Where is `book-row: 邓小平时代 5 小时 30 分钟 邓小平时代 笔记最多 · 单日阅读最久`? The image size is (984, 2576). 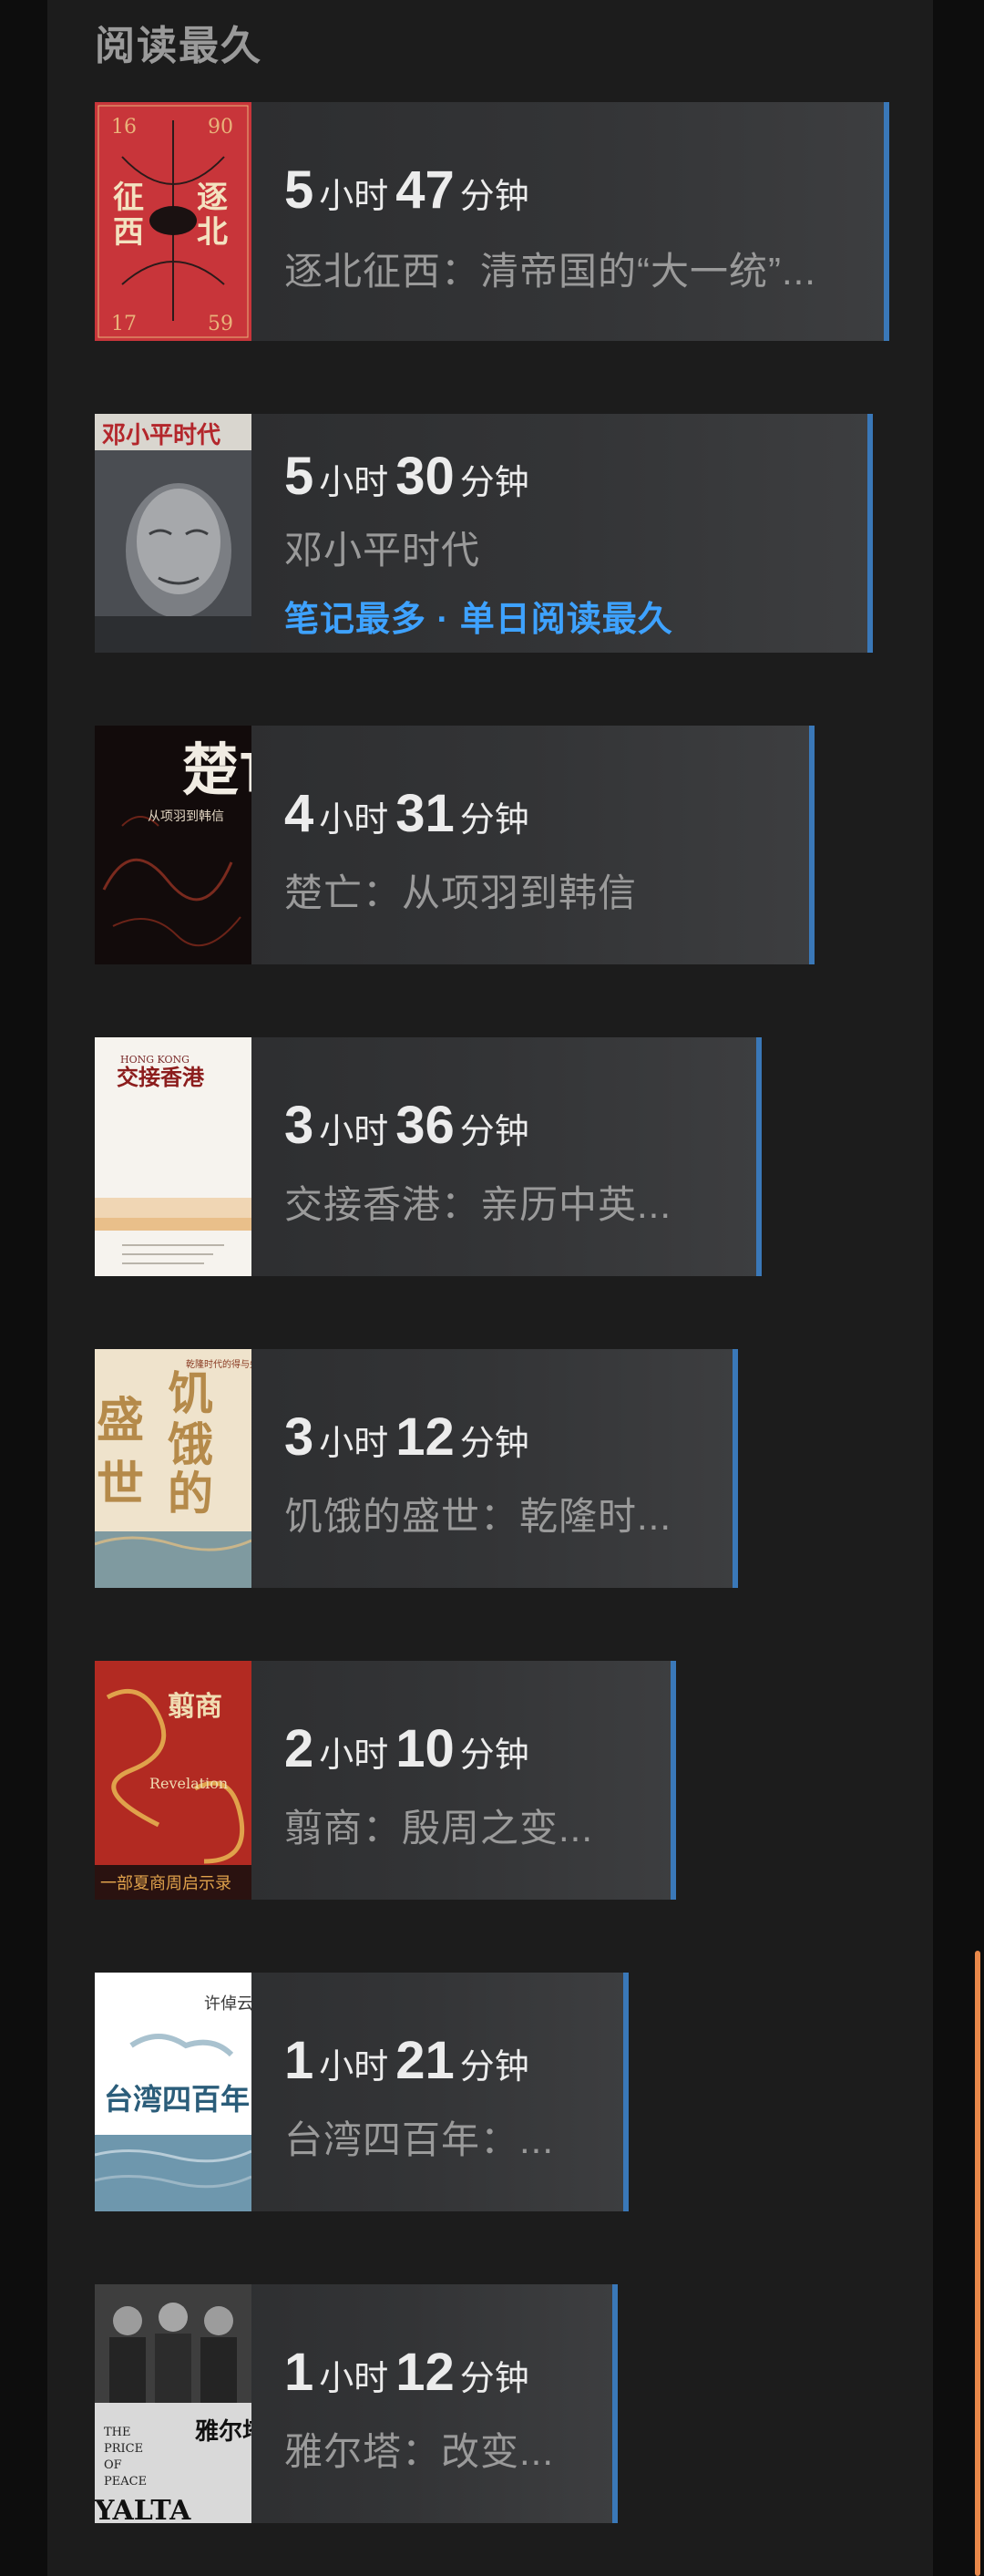 book-row: 邓小平时代 5 小时 30 分钟 邓小平时代 笔记最多 · 单日阅读最久 is located at coordinates (484, 533).